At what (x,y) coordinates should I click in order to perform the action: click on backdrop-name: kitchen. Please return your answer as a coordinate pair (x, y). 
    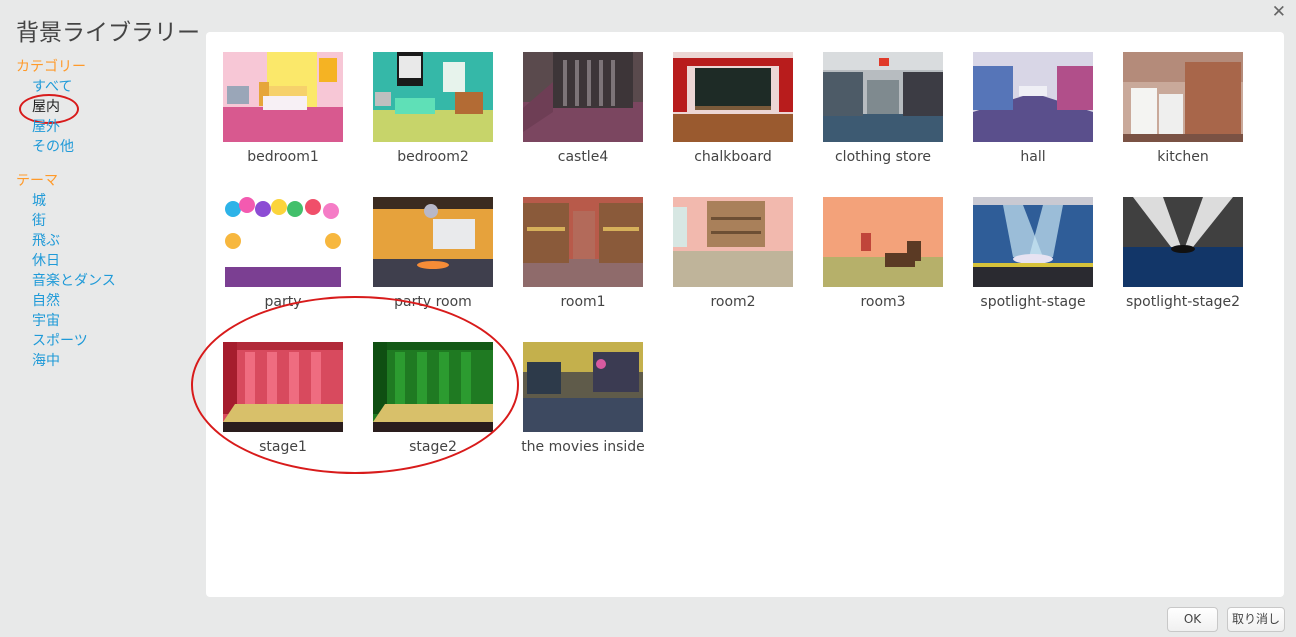
    Looking at the image, I should click on (1183, 157).